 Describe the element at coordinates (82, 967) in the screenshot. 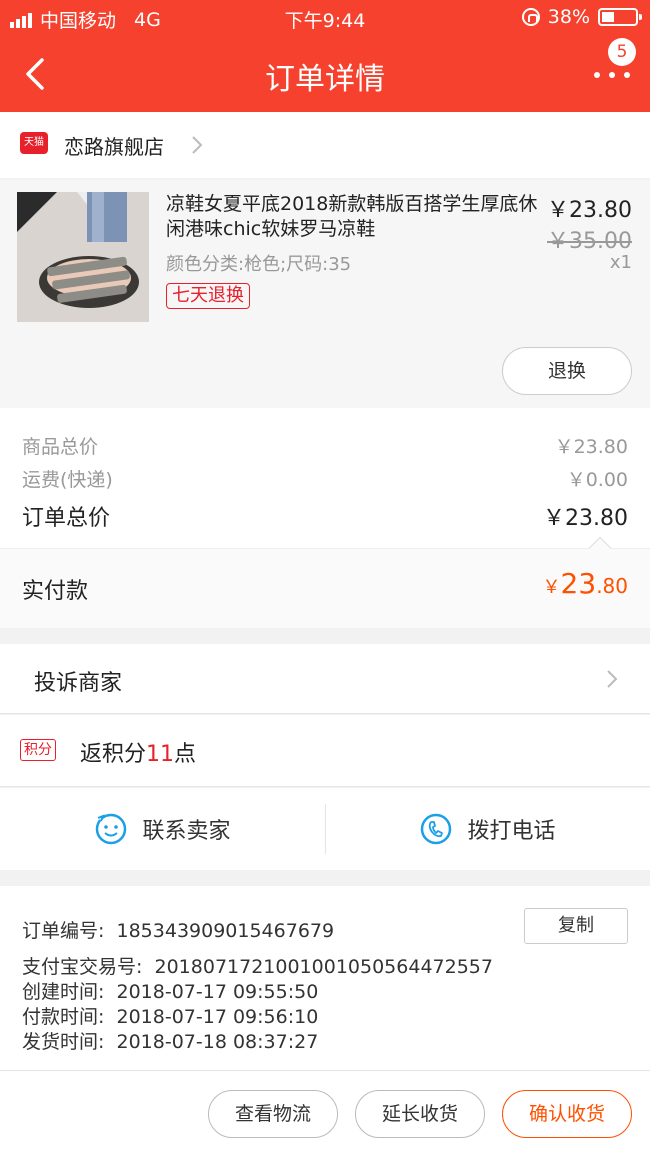

I see `alipay-label: 支付宝交易号:` at that location.